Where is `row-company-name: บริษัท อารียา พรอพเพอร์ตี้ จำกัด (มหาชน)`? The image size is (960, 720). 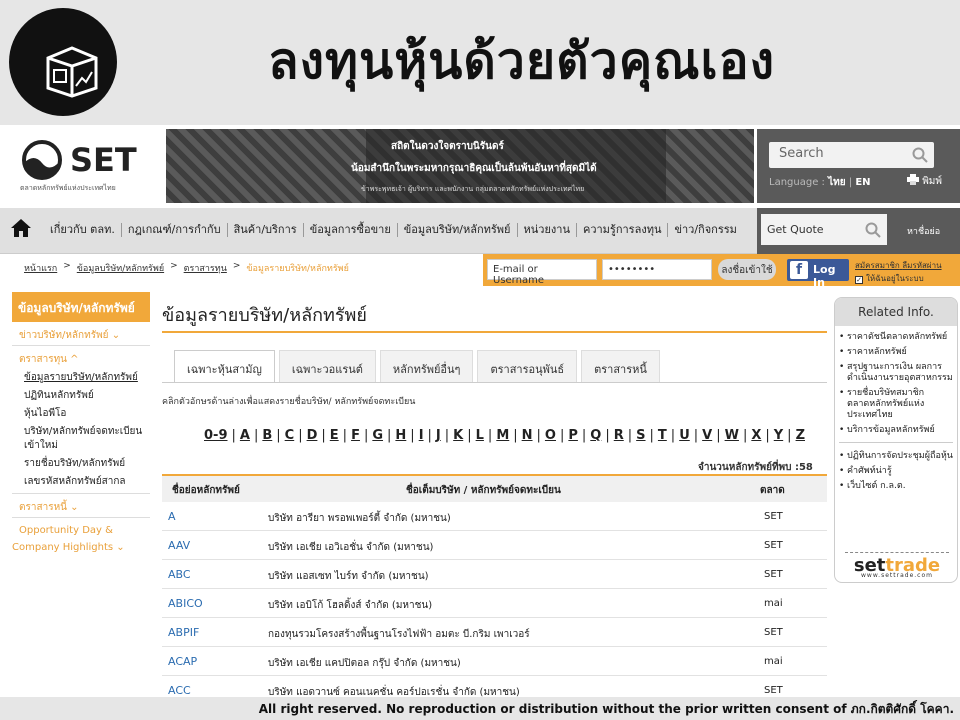 row-company-name: บริษัท อารียา พรอพเพอร์ตี้ จำกัด (มหาชน) is located at coordinates (359, 518).